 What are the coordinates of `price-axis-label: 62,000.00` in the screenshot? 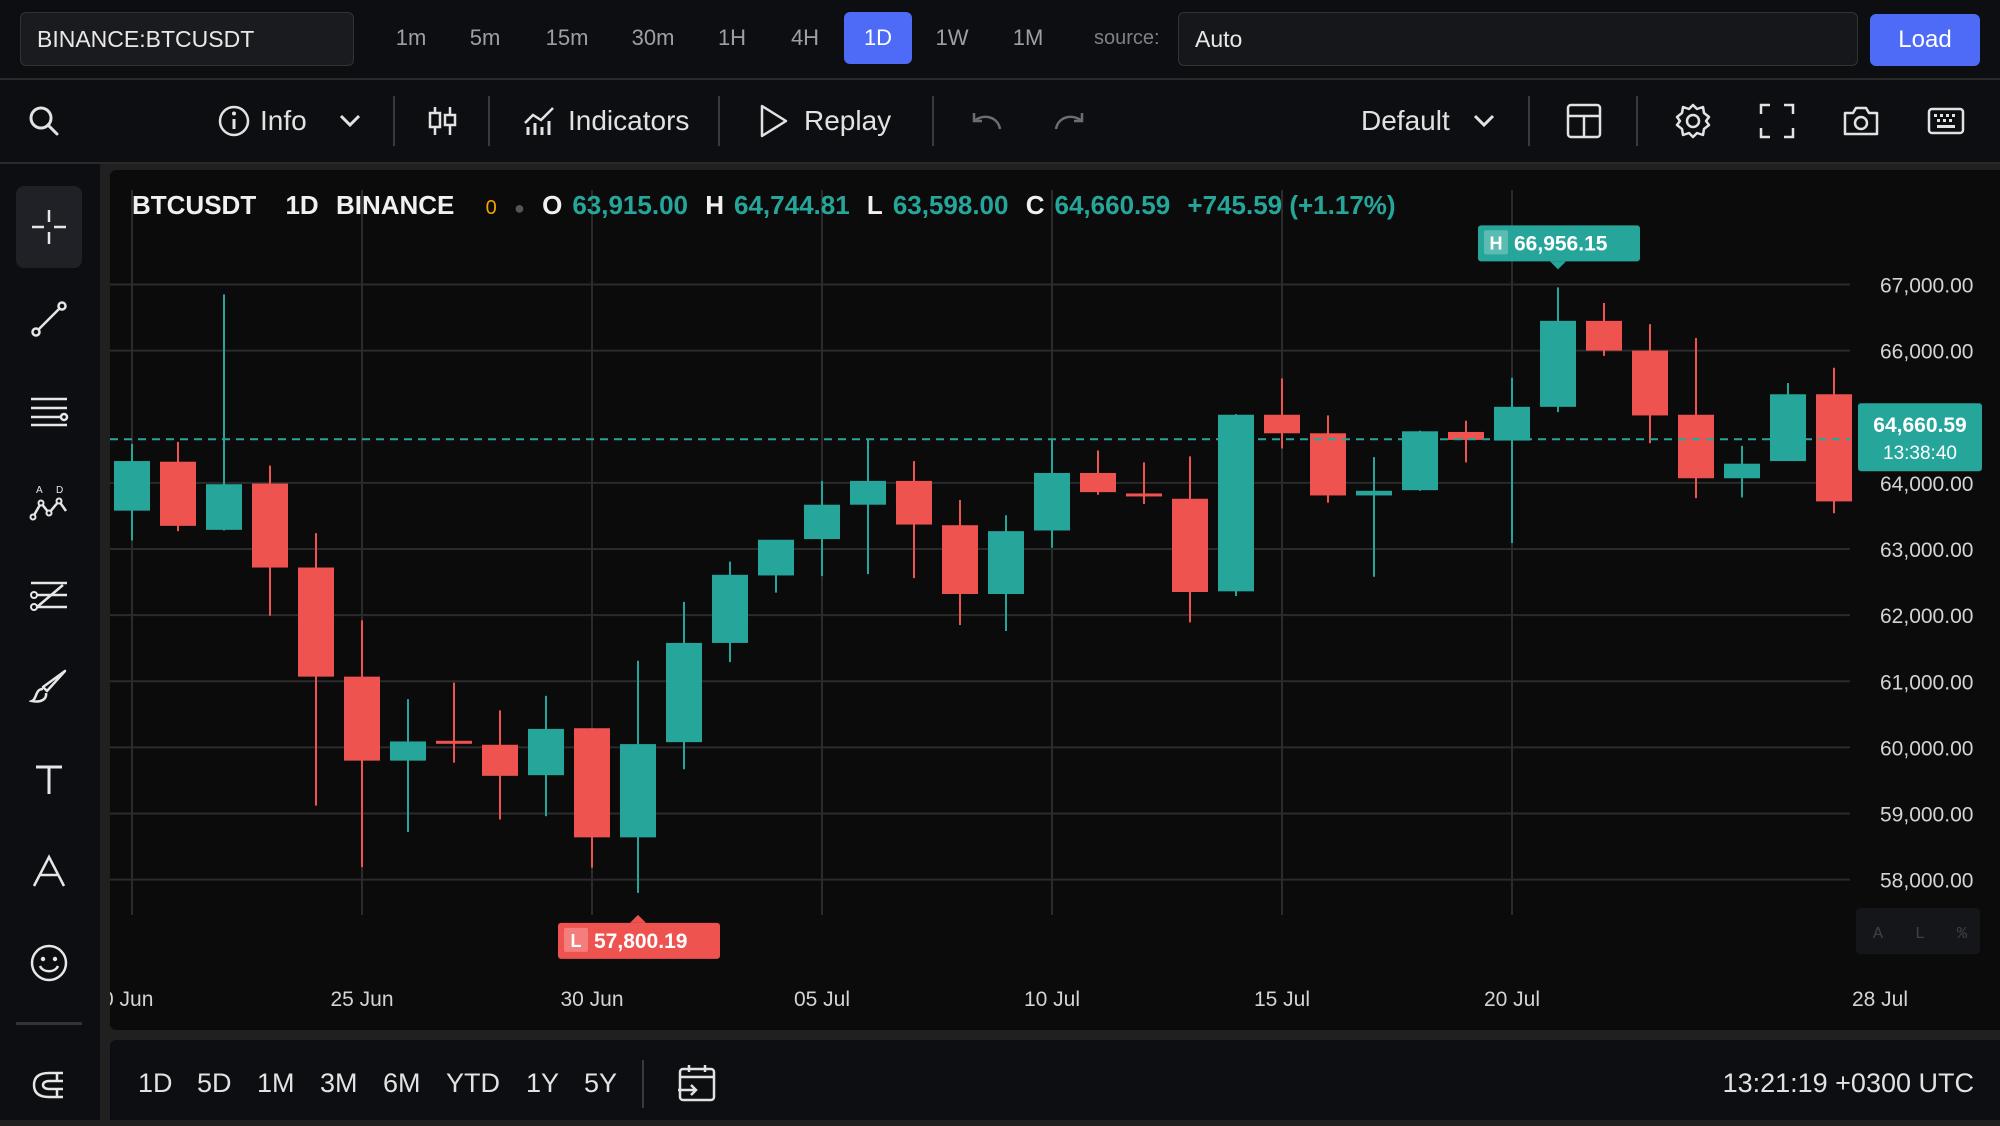 It's located at (1926, 616).